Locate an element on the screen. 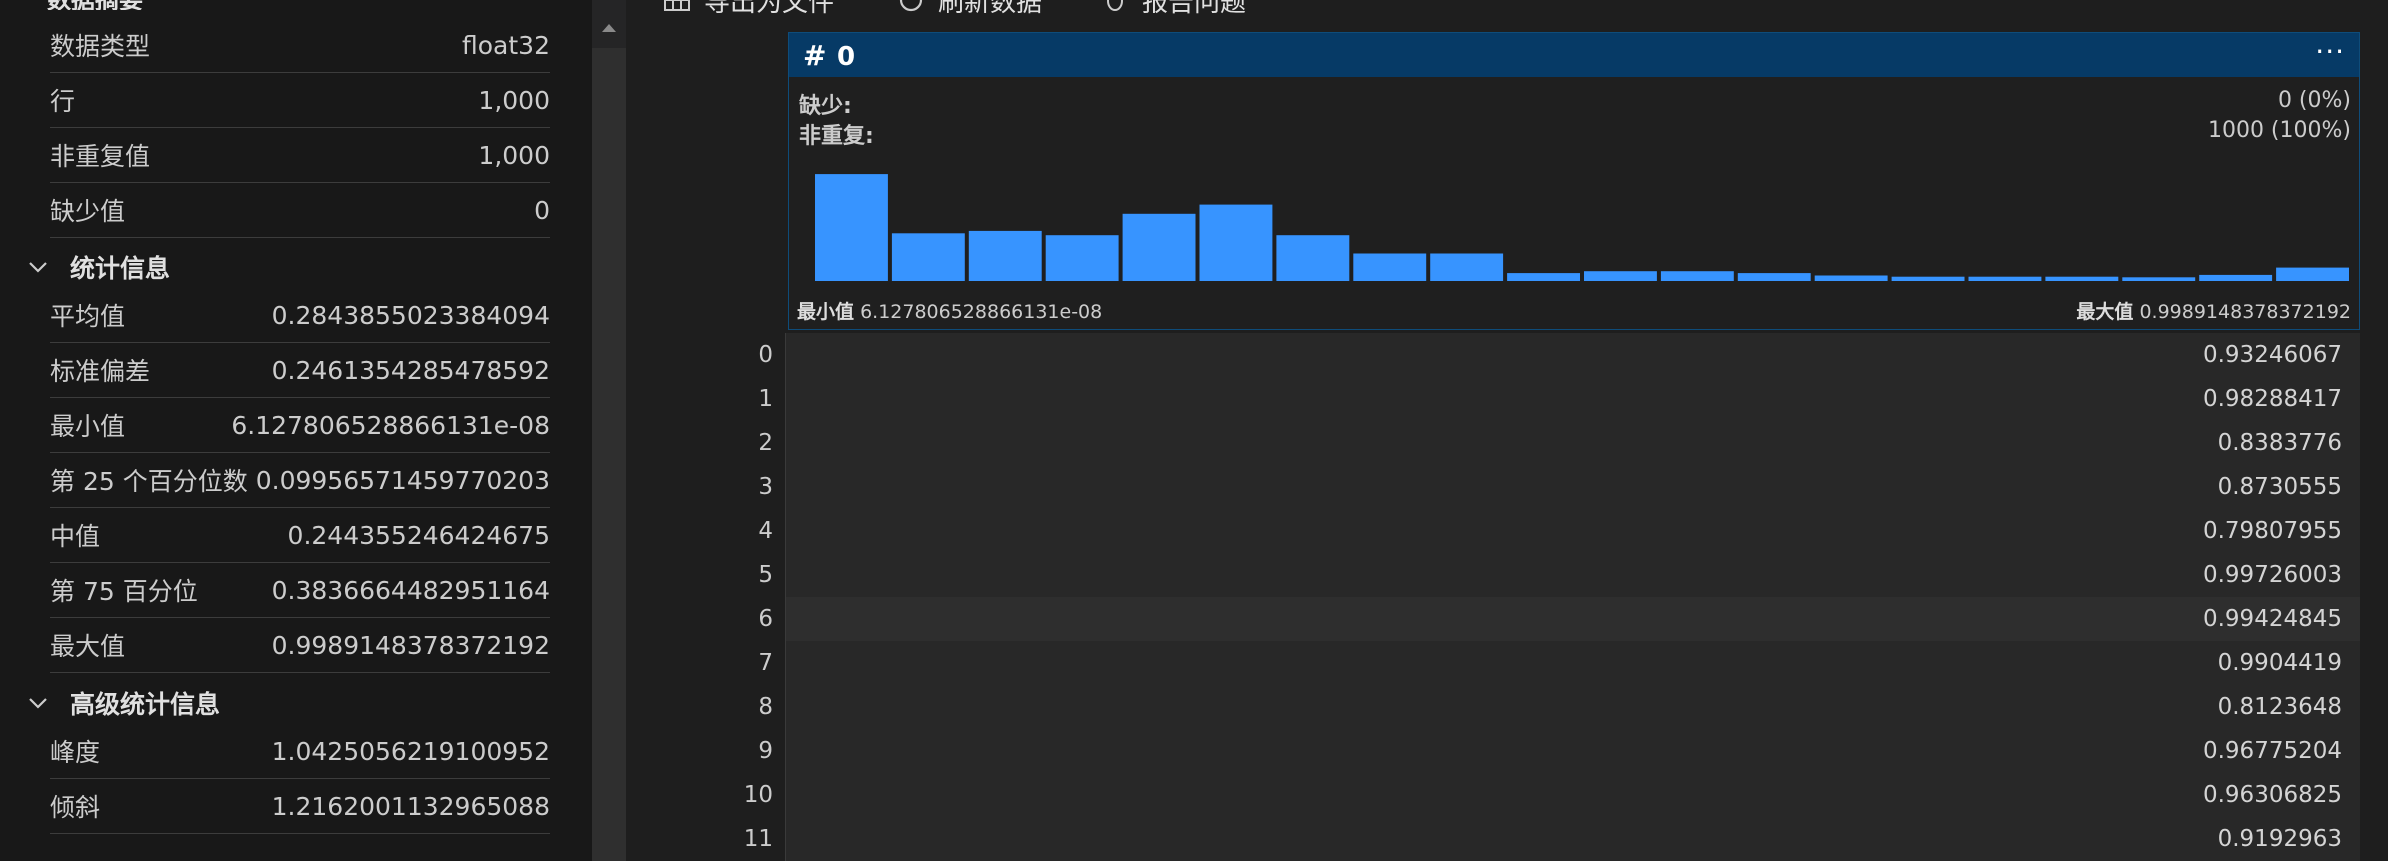  table-row: 9 0.96775204 is located at coordinates (1494, 751).